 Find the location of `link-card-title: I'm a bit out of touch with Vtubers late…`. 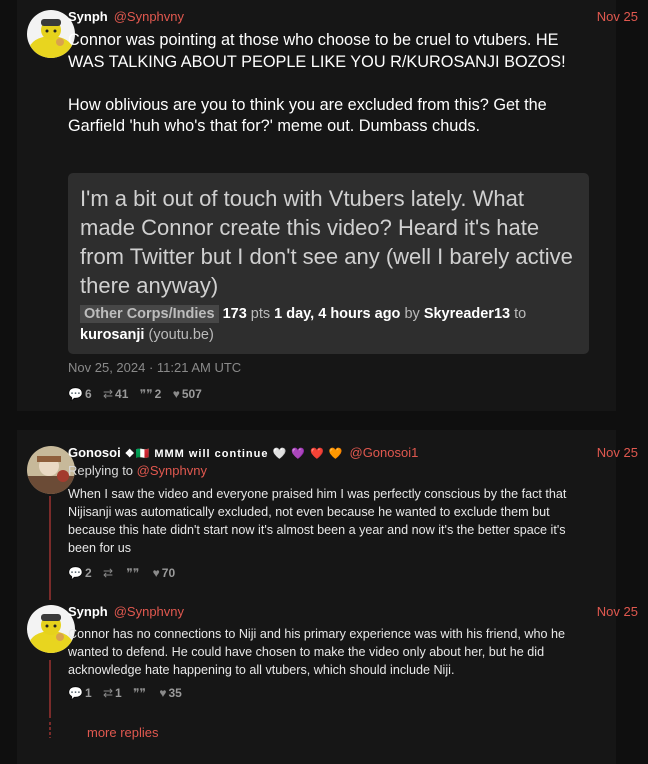

link-card-title: I'm a bit out of touch with Vtubers late… is located at coordinates (330, 242).